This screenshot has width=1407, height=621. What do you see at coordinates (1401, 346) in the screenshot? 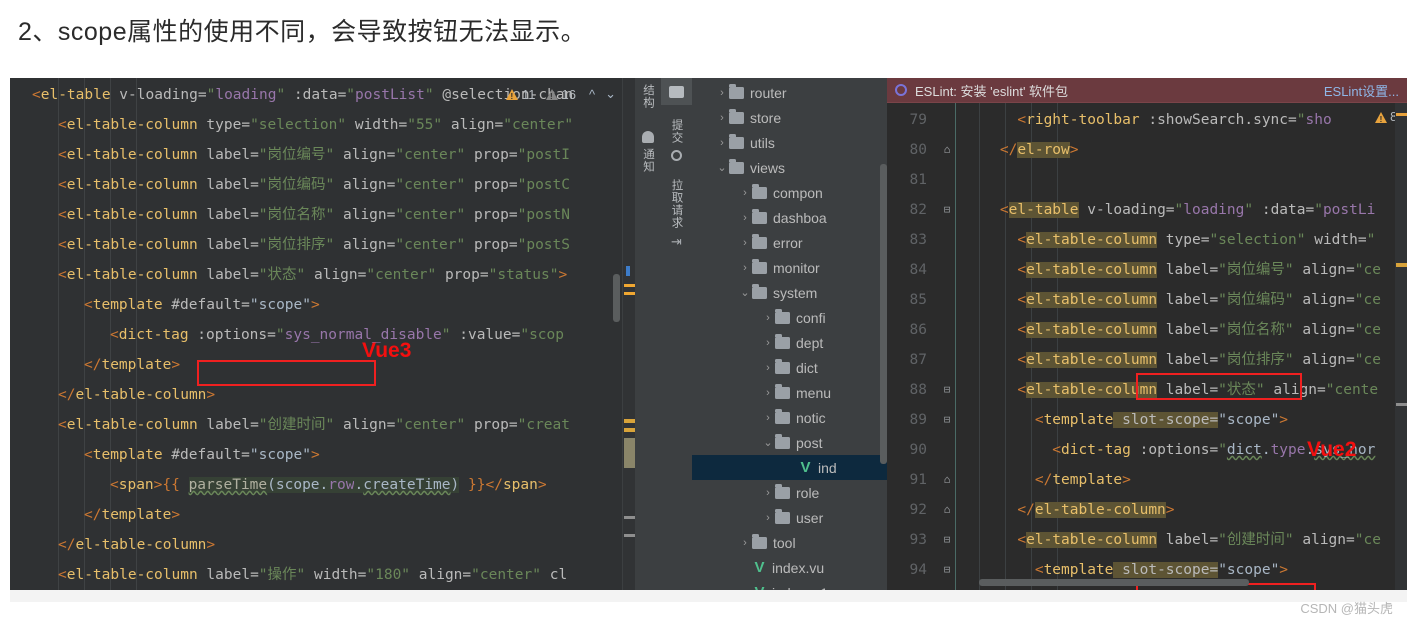
I see `right-error-stripe` at bounding box center [1401, 346].